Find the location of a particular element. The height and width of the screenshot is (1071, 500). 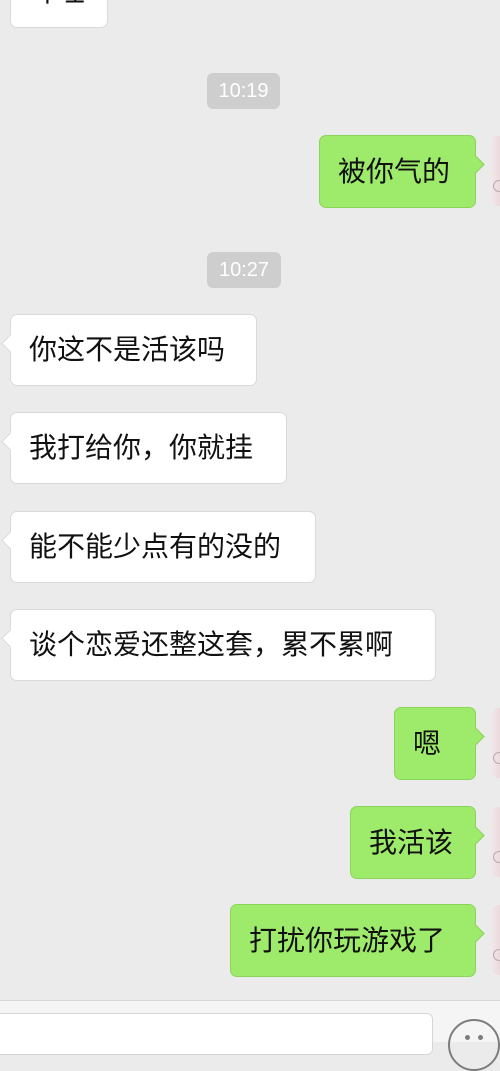

message-bubble-incoming: 我打给你，你就挂 is located at coordinates (144, 448).